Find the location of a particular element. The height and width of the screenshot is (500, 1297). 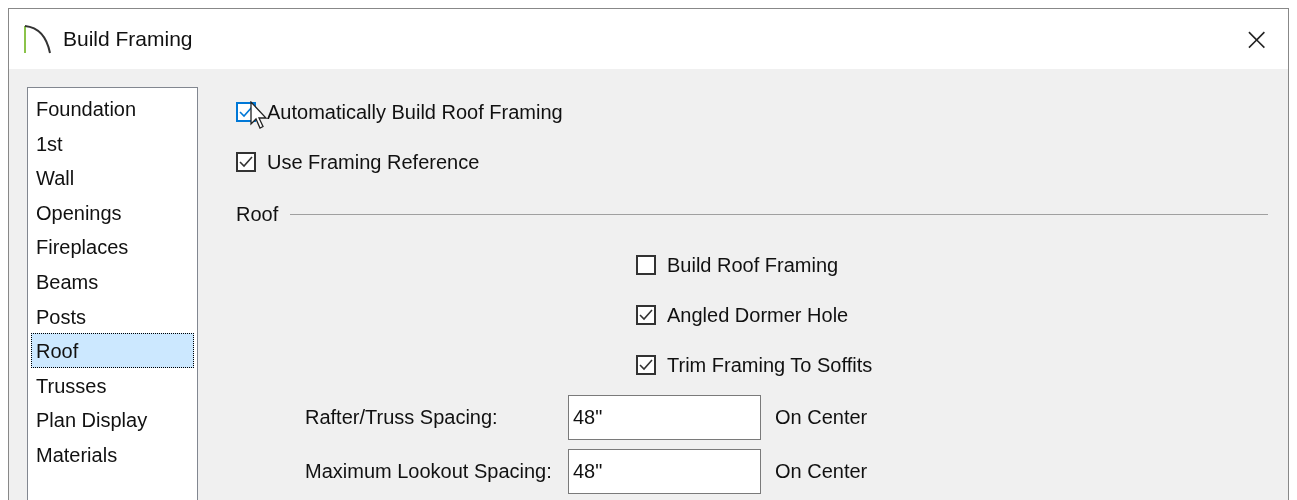

checkbox-label: Angled Dormer Hole is located at coordinates (758, 315).